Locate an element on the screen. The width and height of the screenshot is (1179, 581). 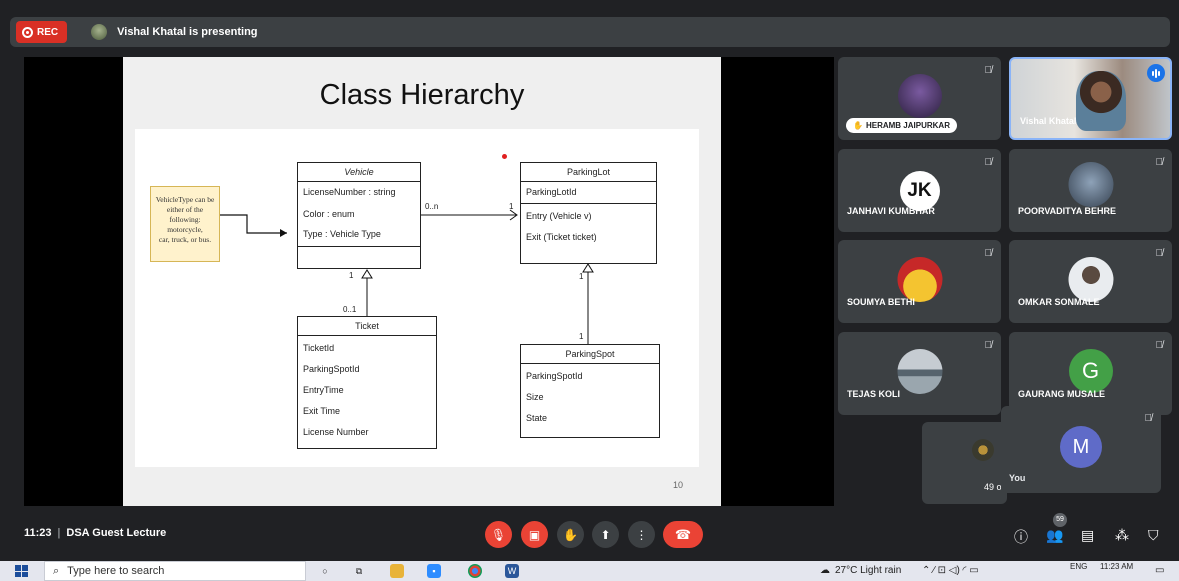
mic-toggle-button: 🎙 is located at coordinates (498, 534).